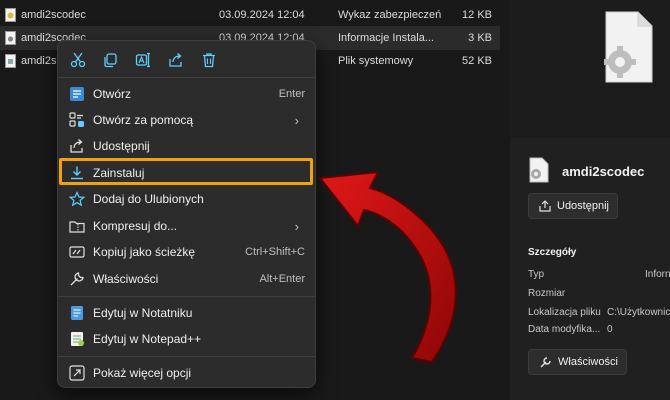  I want to click on prop-value: Inforn, so click(657, 274).